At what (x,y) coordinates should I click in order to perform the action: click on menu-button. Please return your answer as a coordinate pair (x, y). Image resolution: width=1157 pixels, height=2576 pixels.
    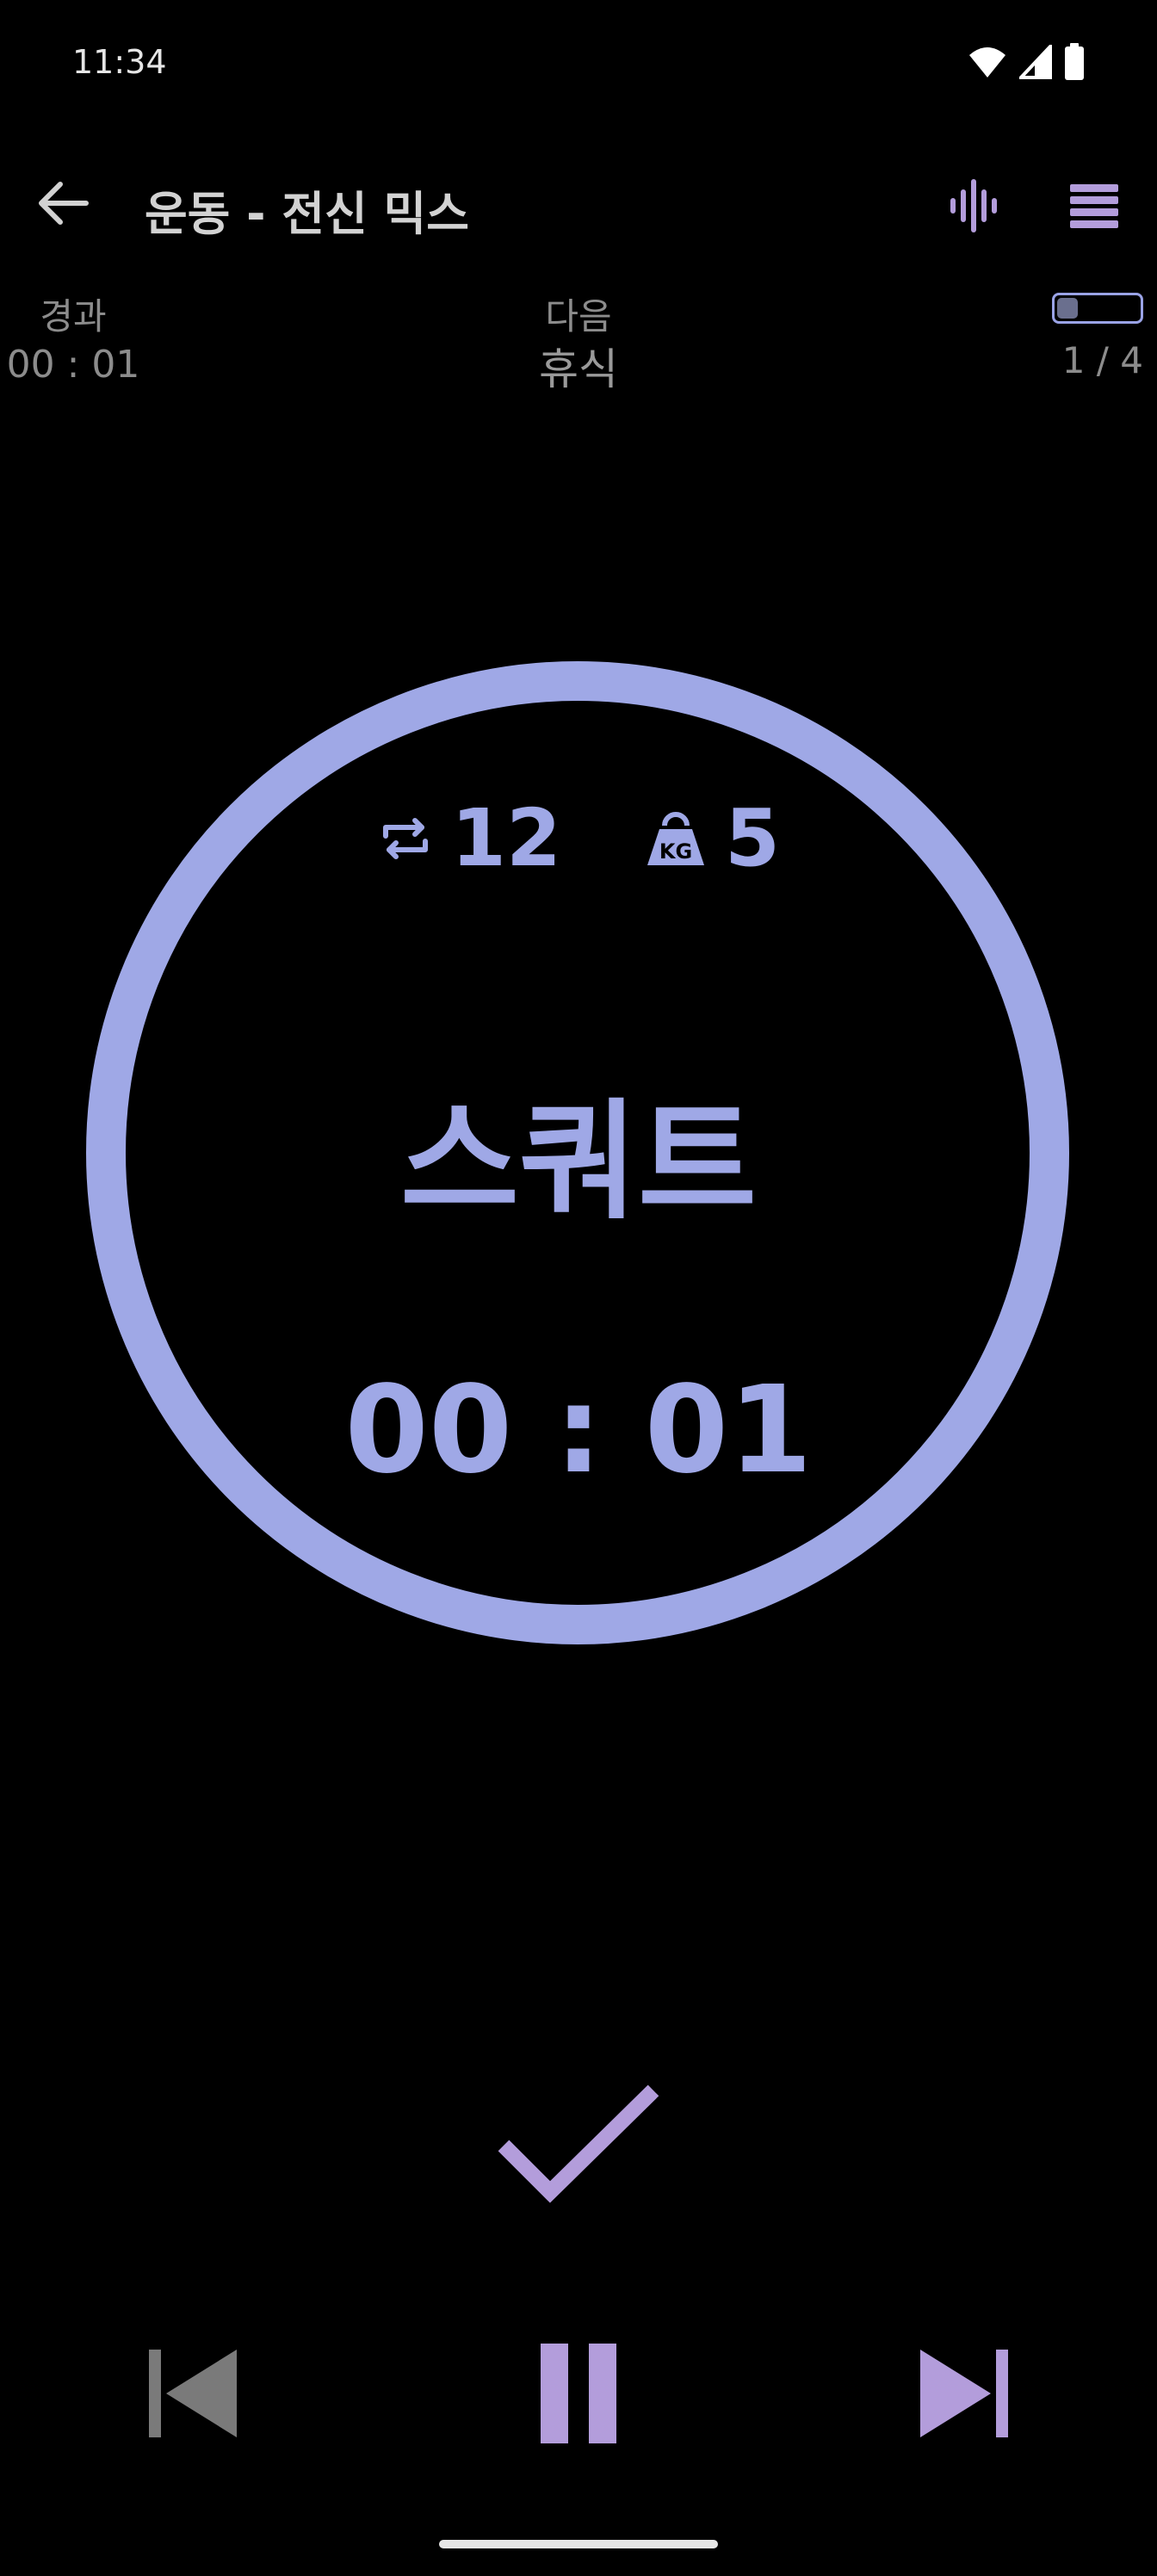
    Looking at the image, I should click on (1094, 206).